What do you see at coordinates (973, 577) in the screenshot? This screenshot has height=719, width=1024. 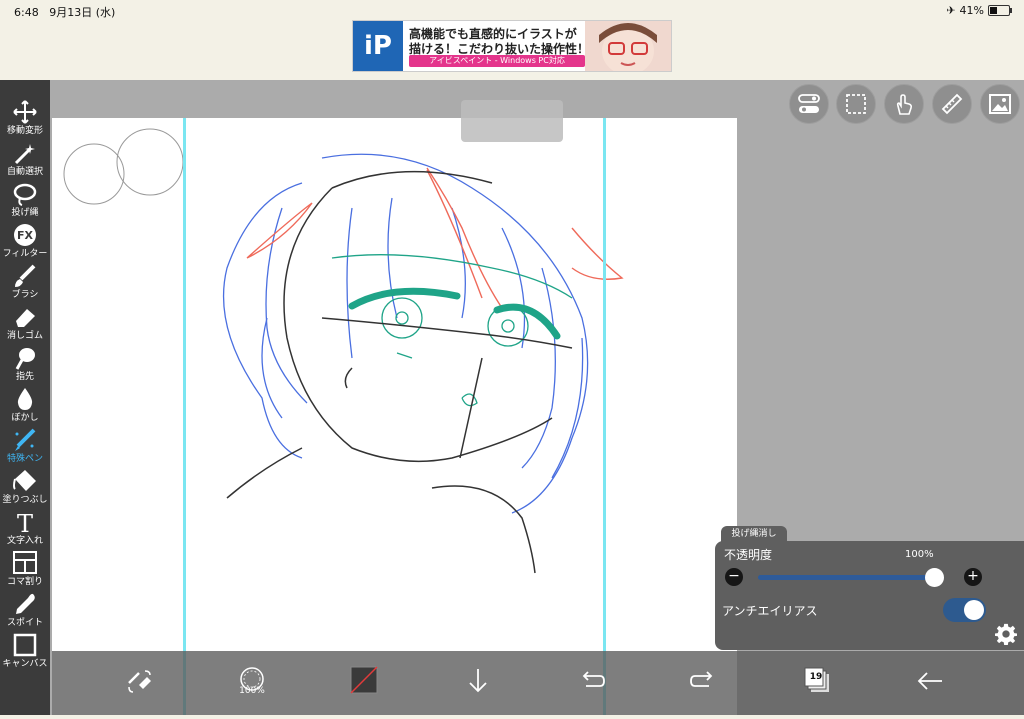 I see `opacity-increase-button: +` at bounding box center [973, 577].